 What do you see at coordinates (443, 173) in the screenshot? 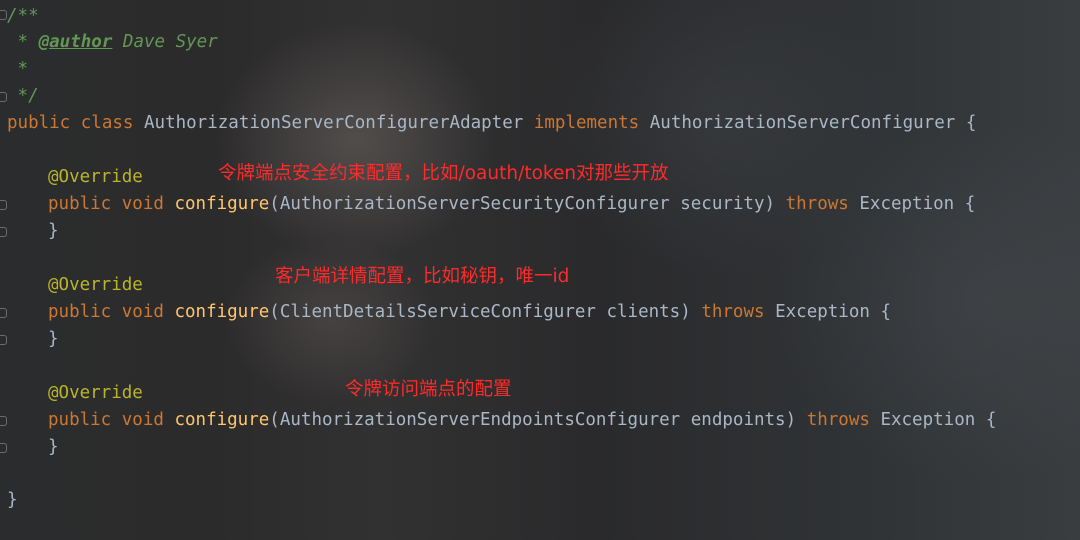
I see `note-token-endpoint-security: 令牌端点安全约束配置，比如/oauth/token对那些开放` at bounding box center [443, 173].